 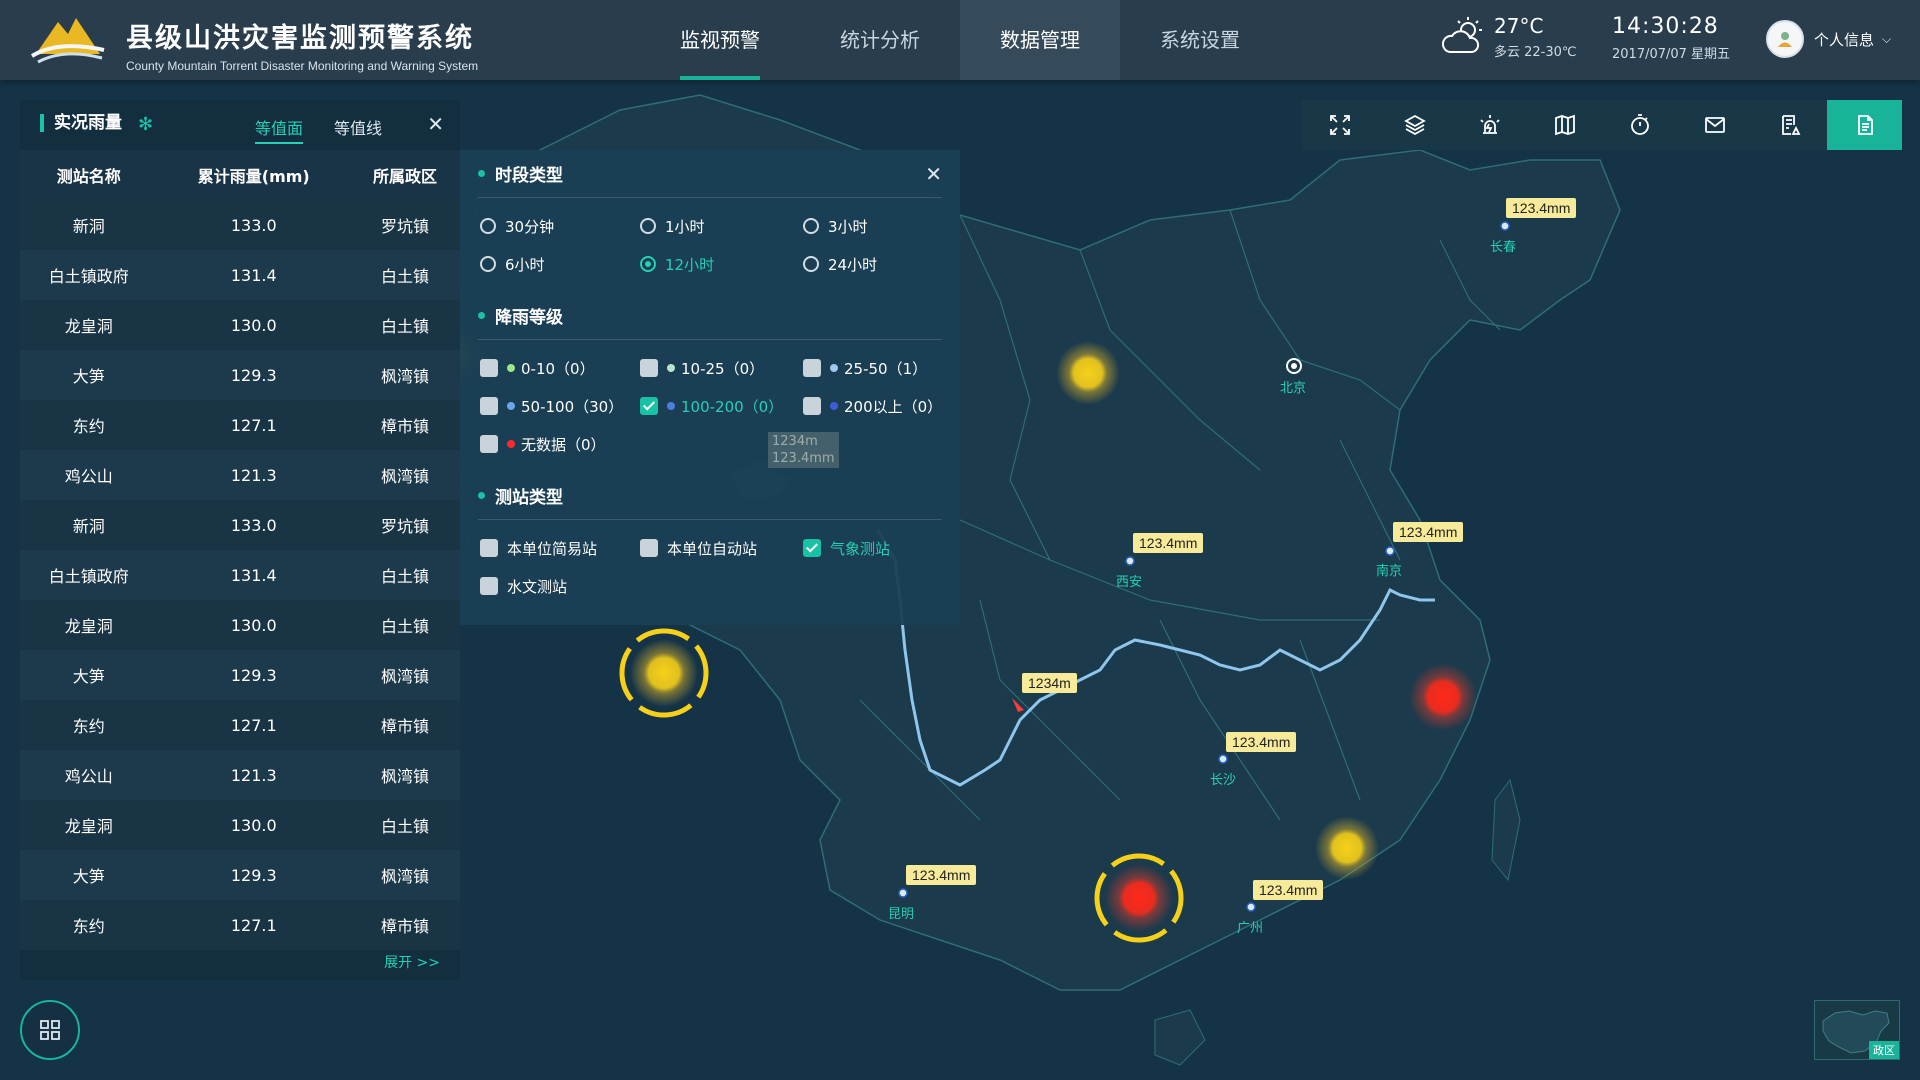 I want to click on avatar, so click(x=1785, y=39).